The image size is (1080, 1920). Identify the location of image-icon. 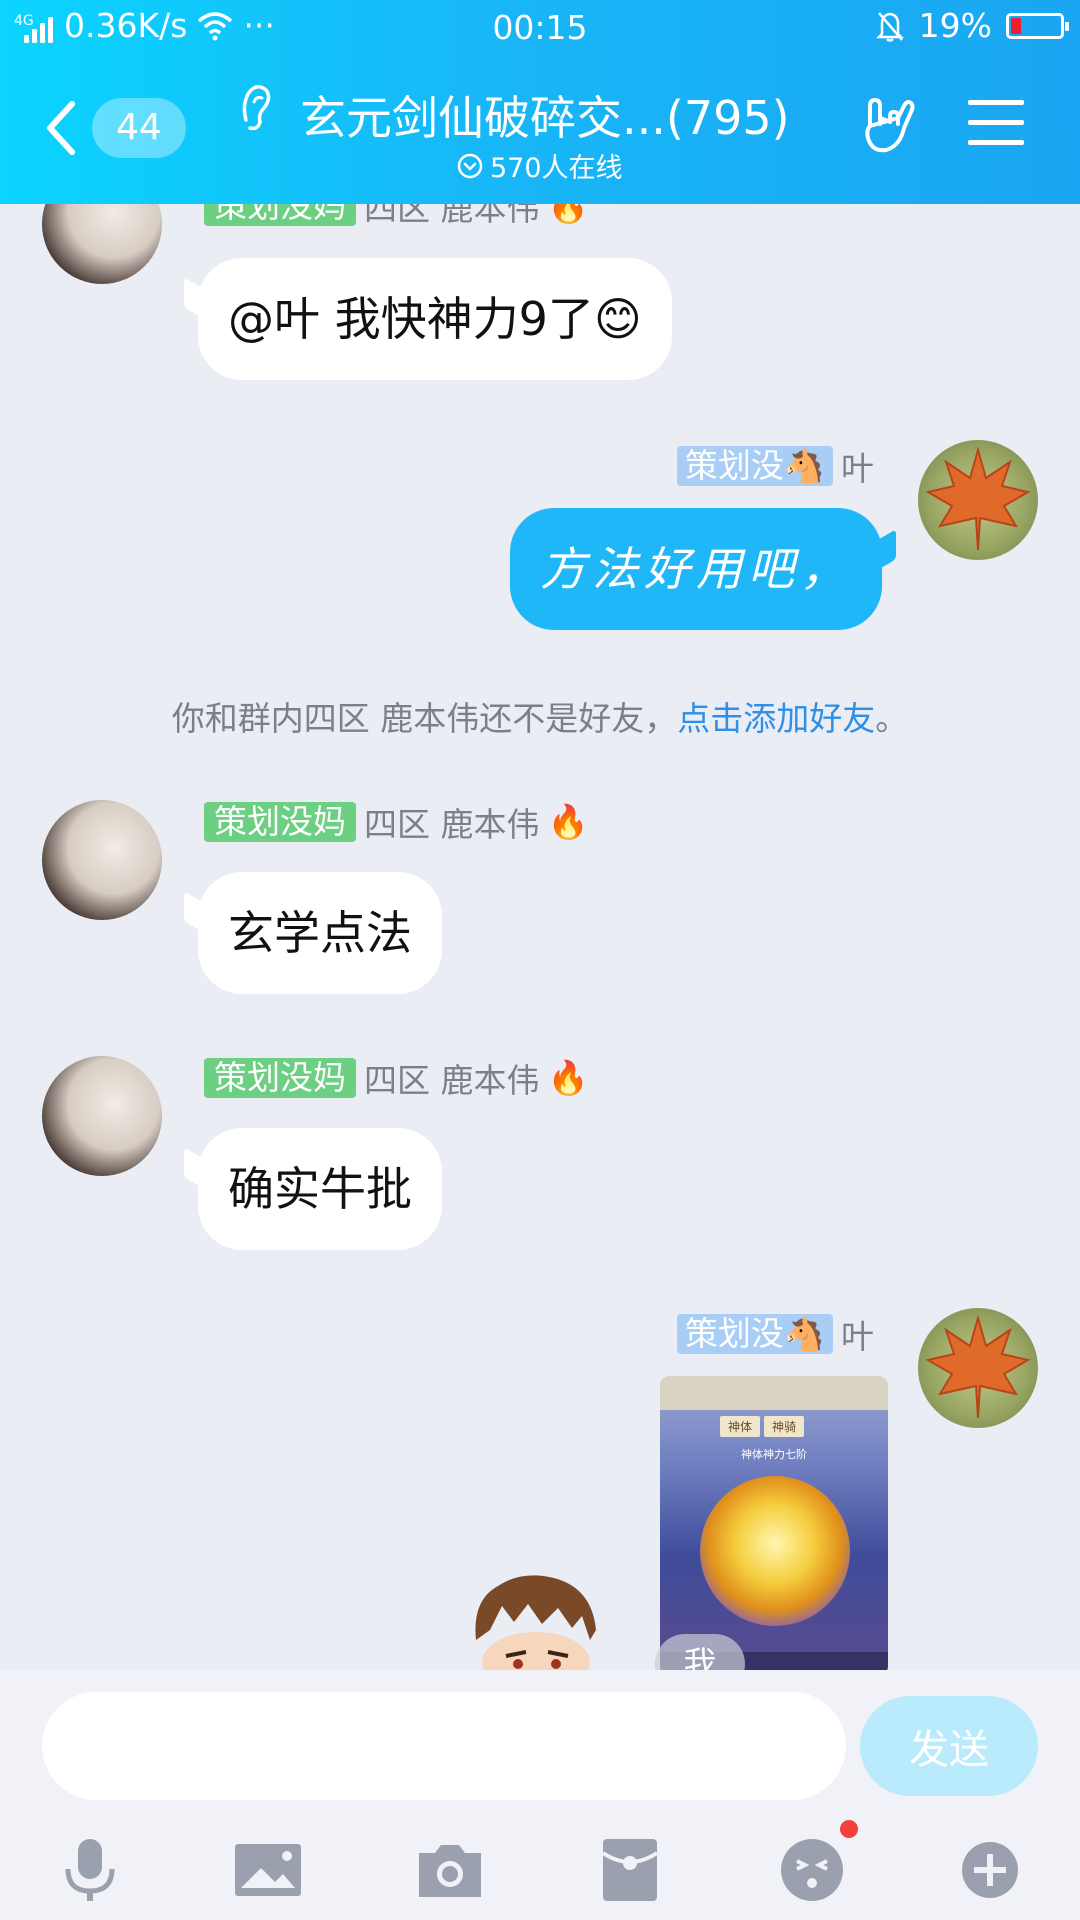
(268, 1870).